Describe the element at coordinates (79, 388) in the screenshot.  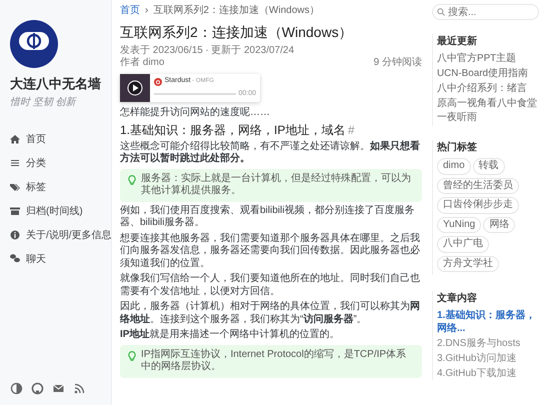
I see `rss-icon` at that location.